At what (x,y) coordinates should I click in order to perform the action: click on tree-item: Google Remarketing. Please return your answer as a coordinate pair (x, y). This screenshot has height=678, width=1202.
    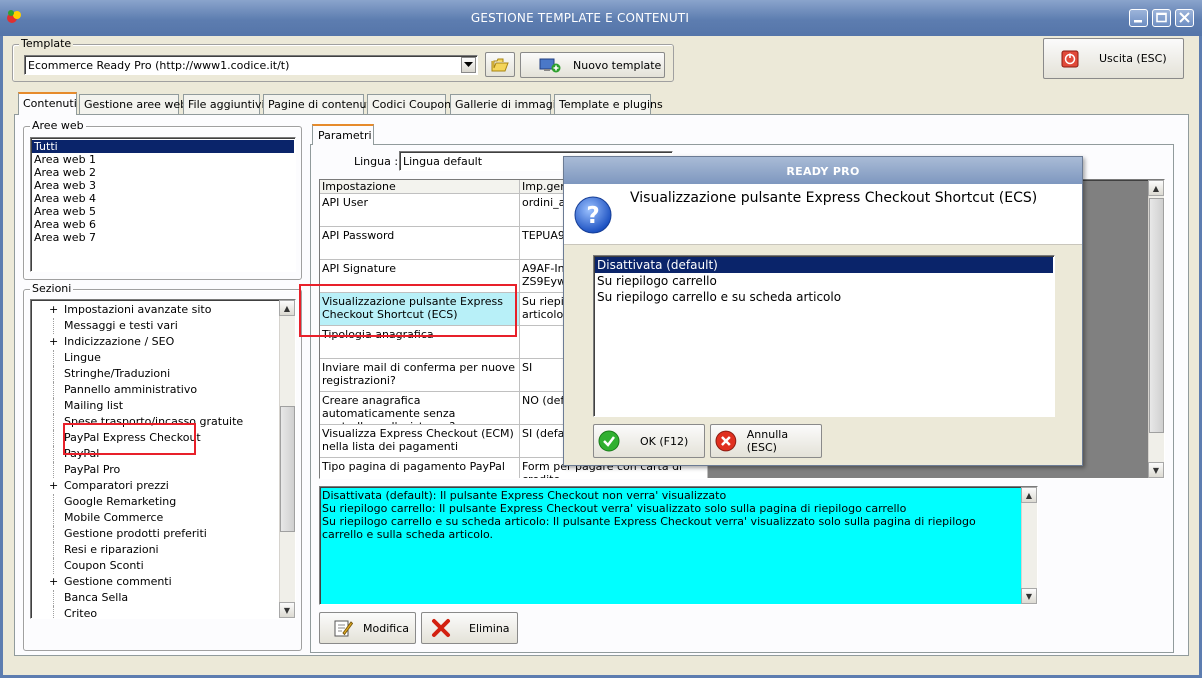
    Looking at the image, I should click on (154, 502).